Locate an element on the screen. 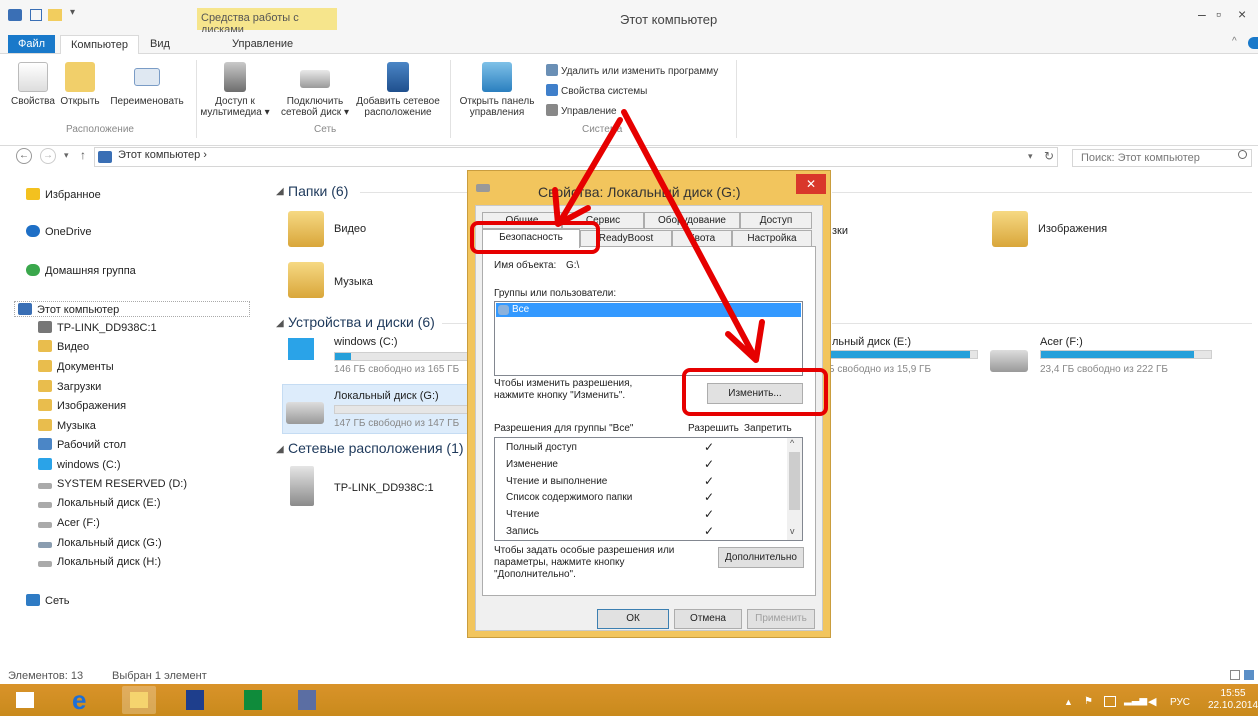 The width and height of the screenshot is (1258, 716). annotation-arrow-to-change is located at coordinates (689, 234).